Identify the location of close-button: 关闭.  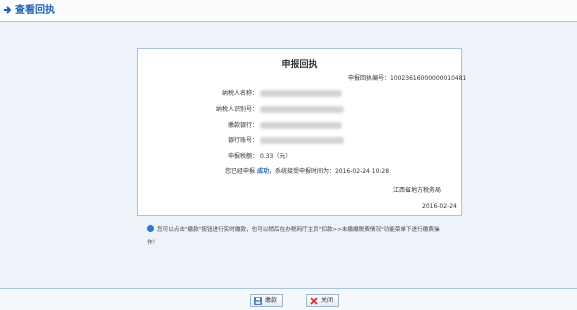
(323, 300).